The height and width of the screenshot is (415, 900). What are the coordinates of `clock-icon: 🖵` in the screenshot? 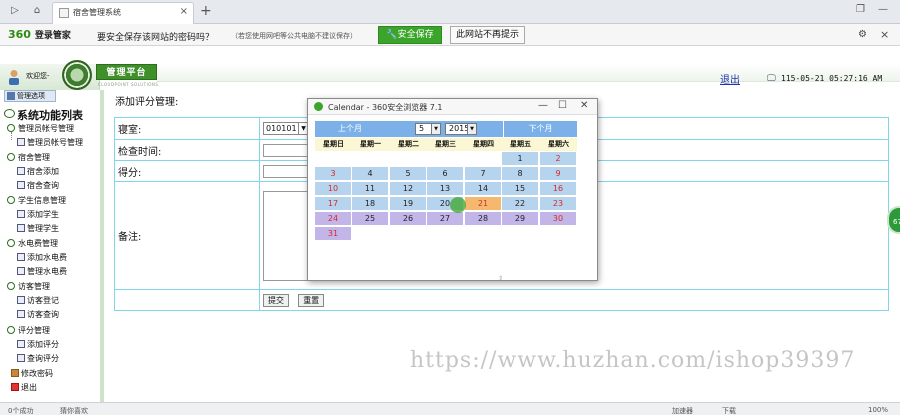 It's located at (771, 79).